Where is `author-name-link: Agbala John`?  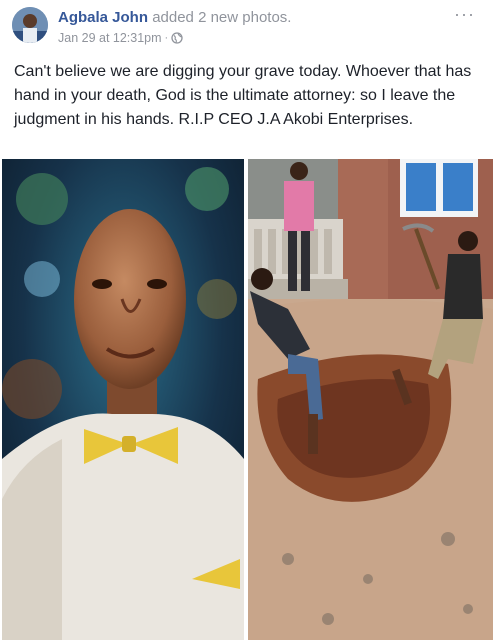 author-name-link: Agbala John is located at coordinates (103, 17).